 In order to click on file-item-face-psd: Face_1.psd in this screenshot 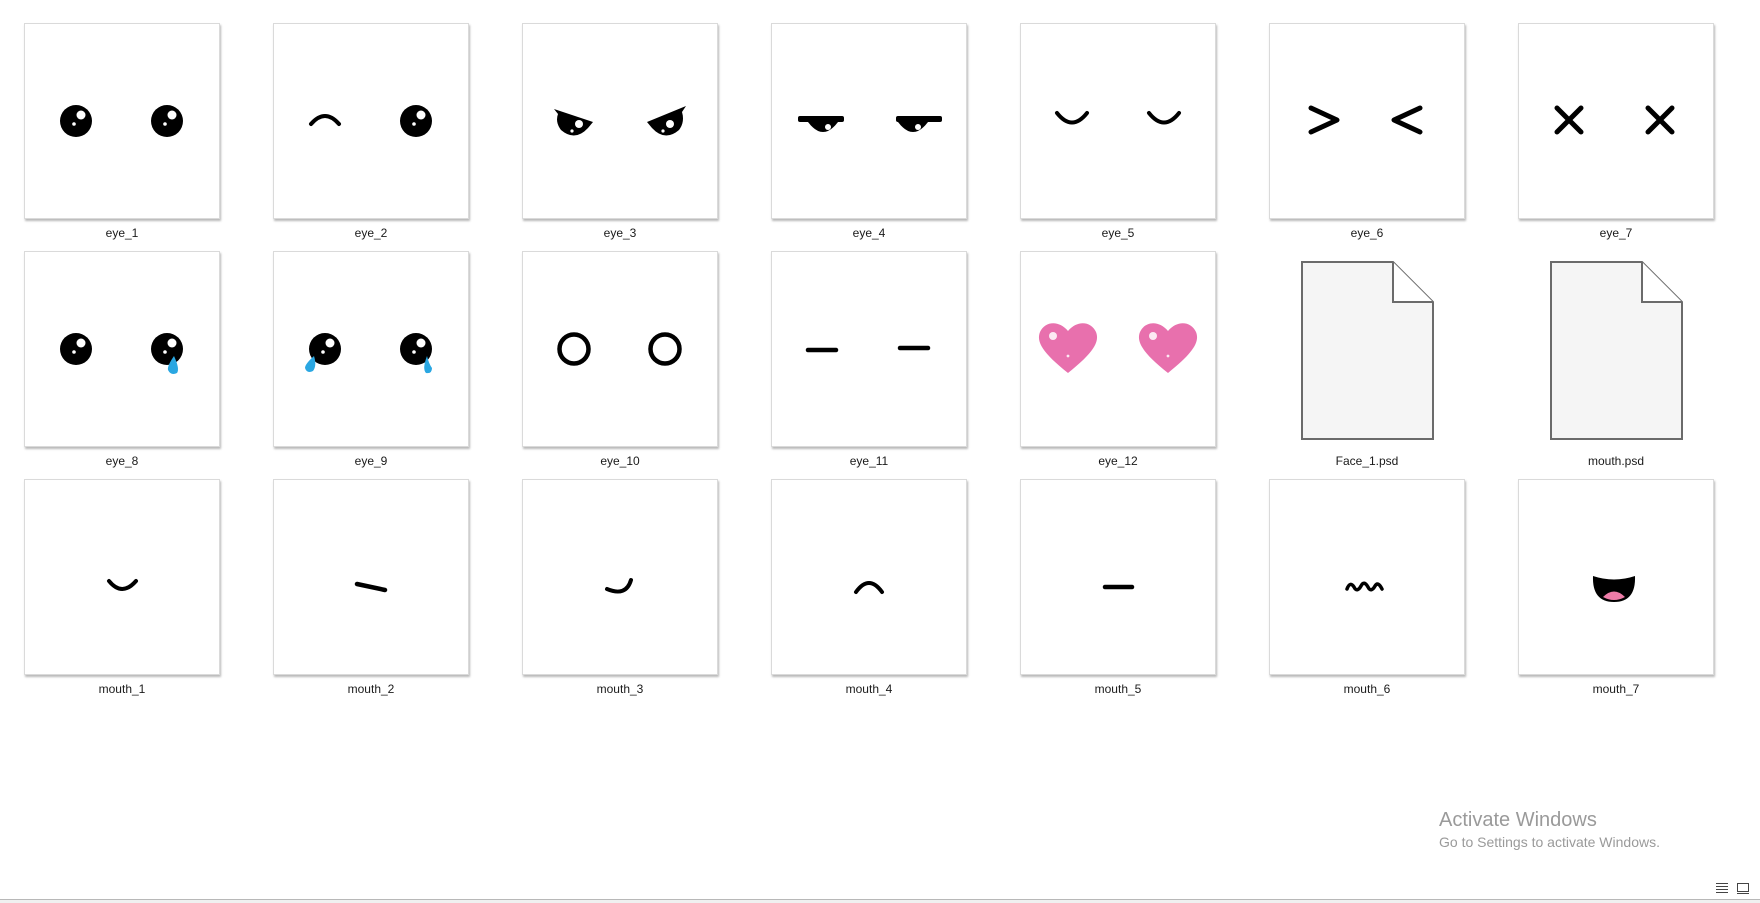, I will do `click(1367, 364)`.